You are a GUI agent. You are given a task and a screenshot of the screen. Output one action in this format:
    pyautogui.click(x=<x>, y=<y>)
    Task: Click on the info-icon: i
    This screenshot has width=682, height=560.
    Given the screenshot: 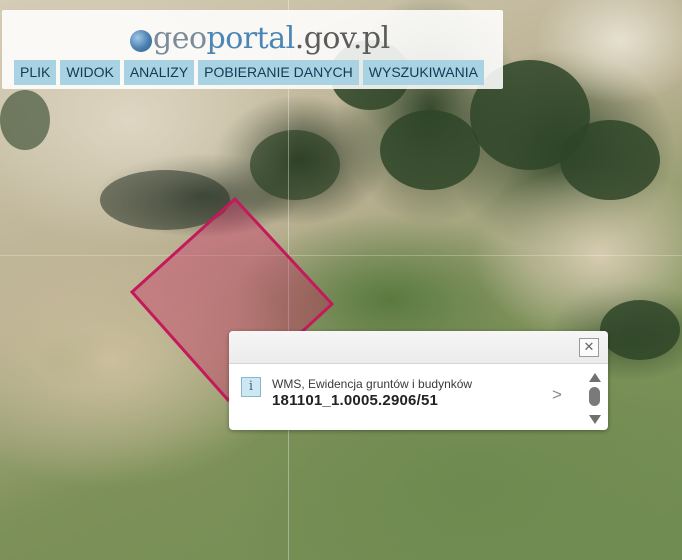 What is the action you would take?
    pyautogui.click(x=251, y=387)
    